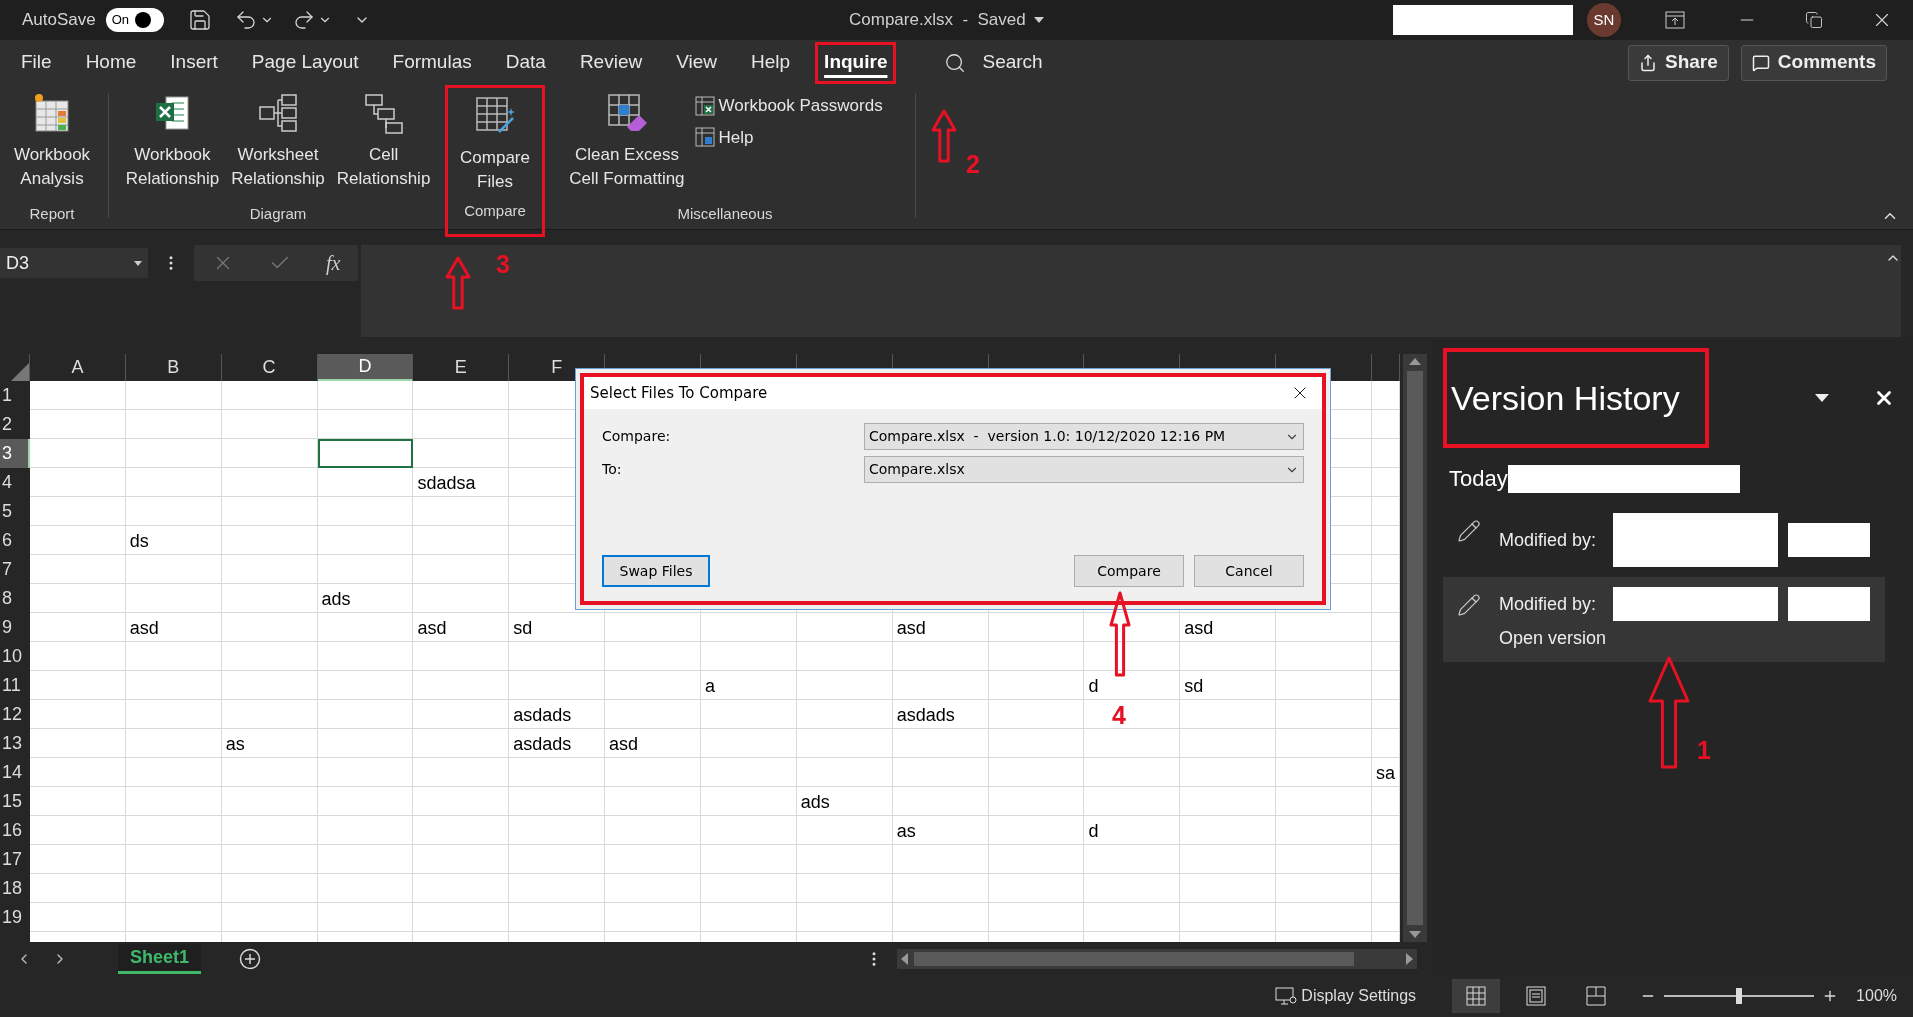  Describe the element at coordinates (955, 62) in the screenshot. I see `search-icon` at that location.